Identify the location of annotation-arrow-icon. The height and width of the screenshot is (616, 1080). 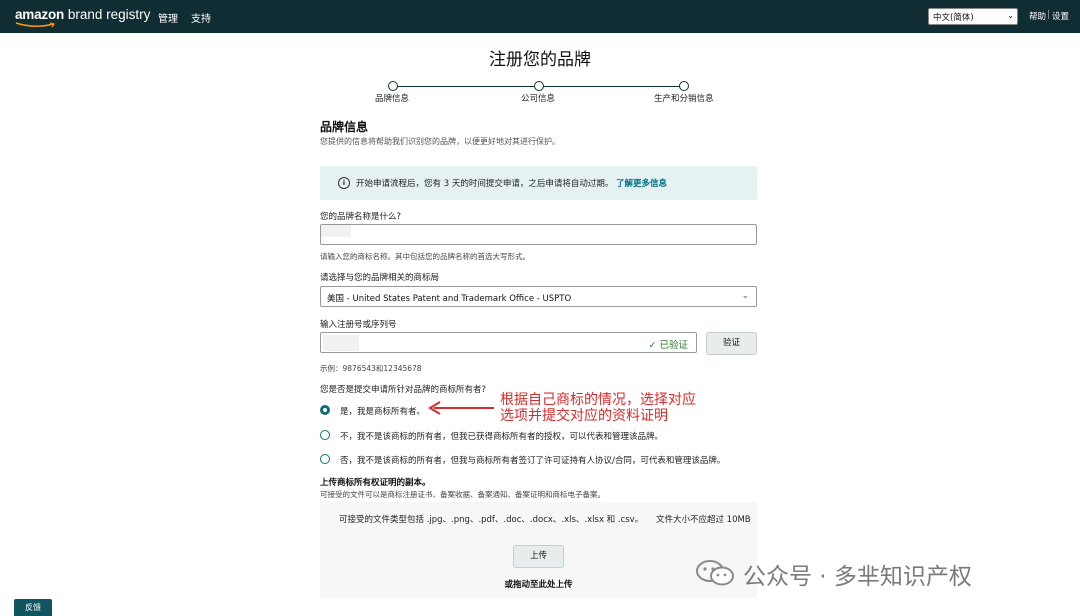
(461, 408).